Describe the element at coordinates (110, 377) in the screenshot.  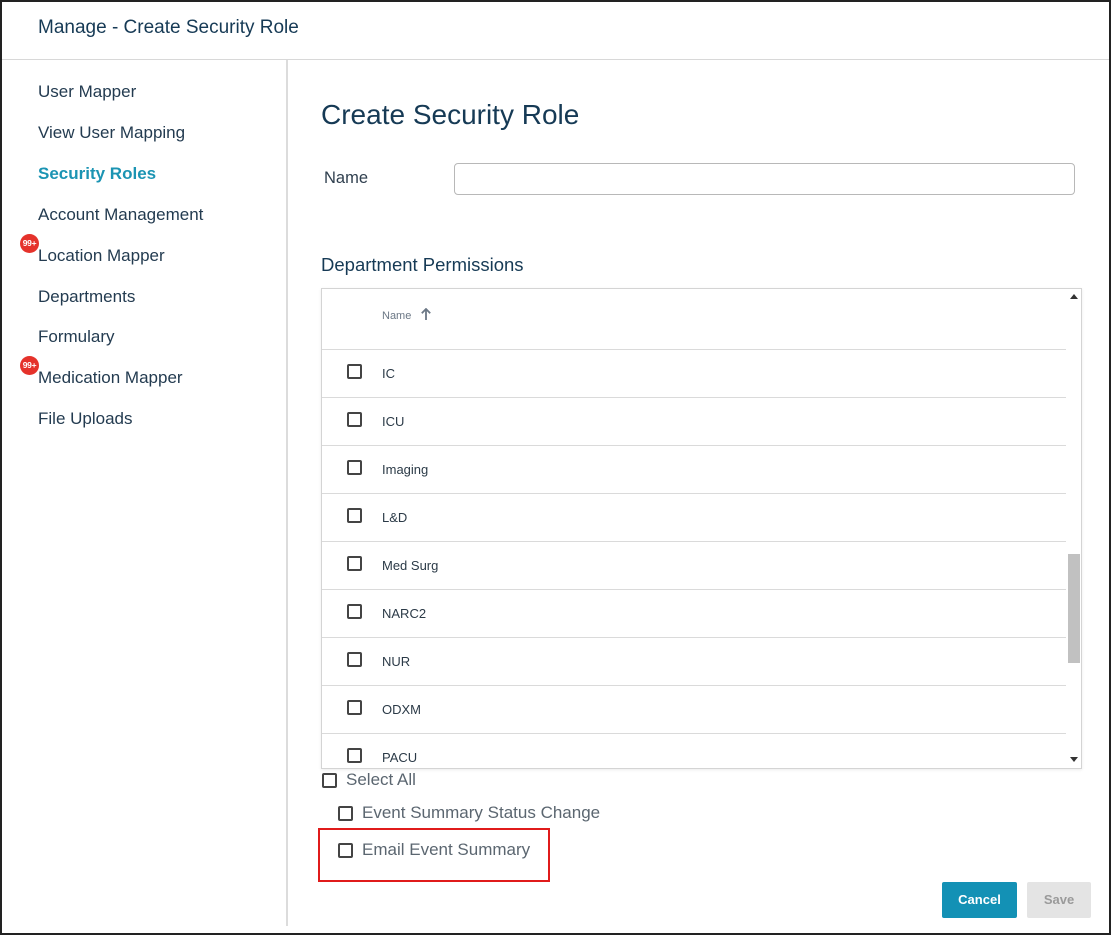
I see `sidebar-item-label: Medication Mapper` at that location.